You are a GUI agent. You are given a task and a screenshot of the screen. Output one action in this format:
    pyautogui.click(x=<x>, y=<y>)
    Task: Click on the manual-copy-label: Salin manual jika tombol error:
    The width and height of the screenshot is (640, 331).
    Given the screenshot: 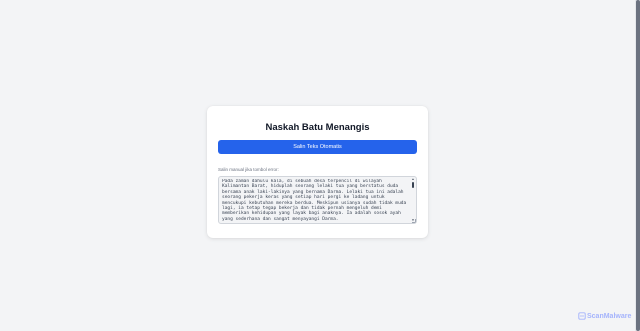 What is the action you would take?
    pyautogui.click(x=248, y=169)
    